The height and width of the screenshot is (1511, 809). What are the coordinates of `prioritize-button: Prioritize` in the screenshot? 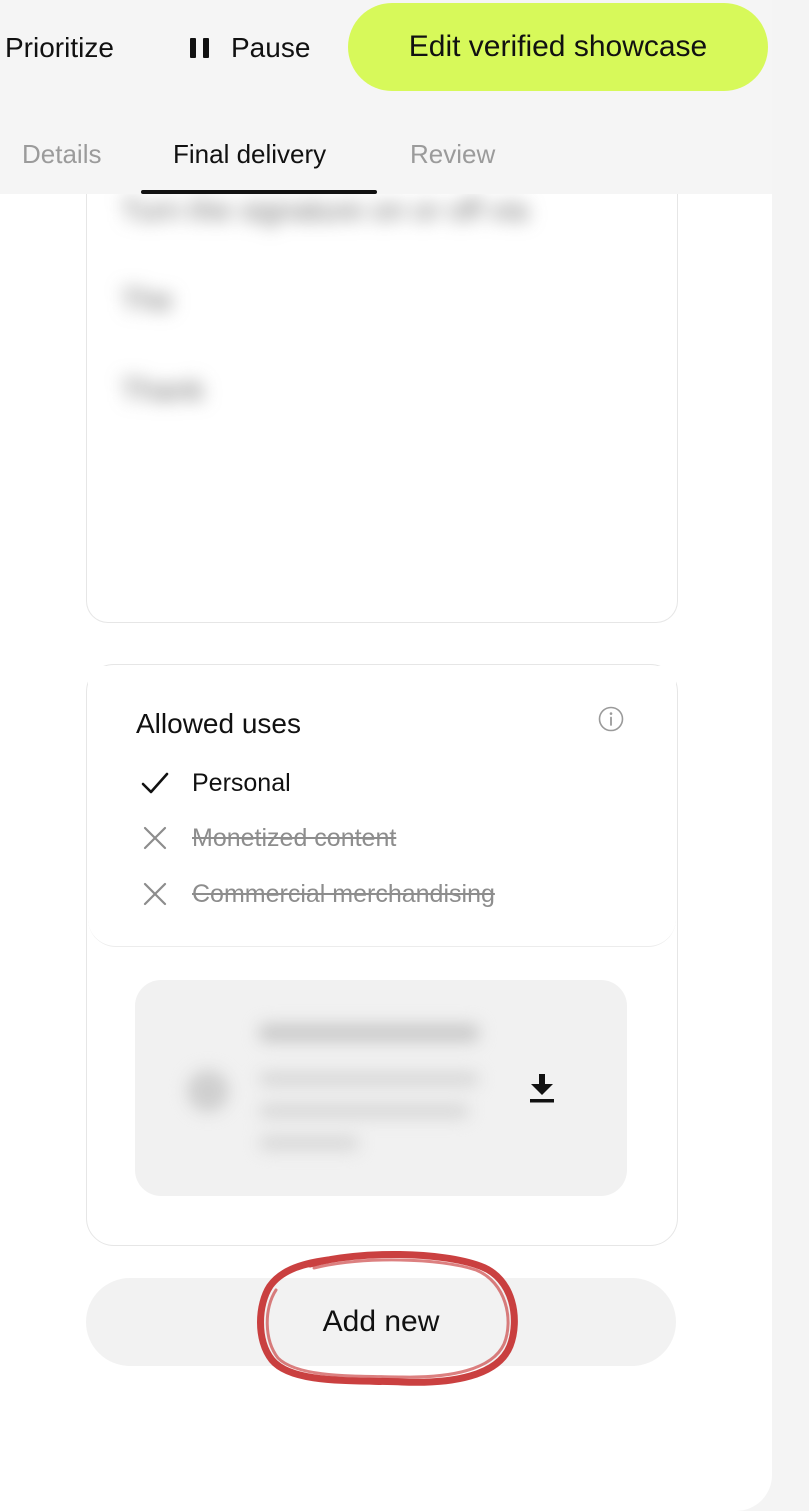 It's located at (59, 48).